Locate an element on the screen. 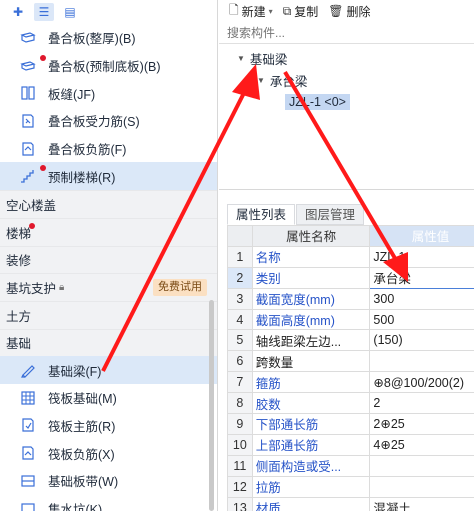  property-name: 类别 is located at coordinates (311, 277).